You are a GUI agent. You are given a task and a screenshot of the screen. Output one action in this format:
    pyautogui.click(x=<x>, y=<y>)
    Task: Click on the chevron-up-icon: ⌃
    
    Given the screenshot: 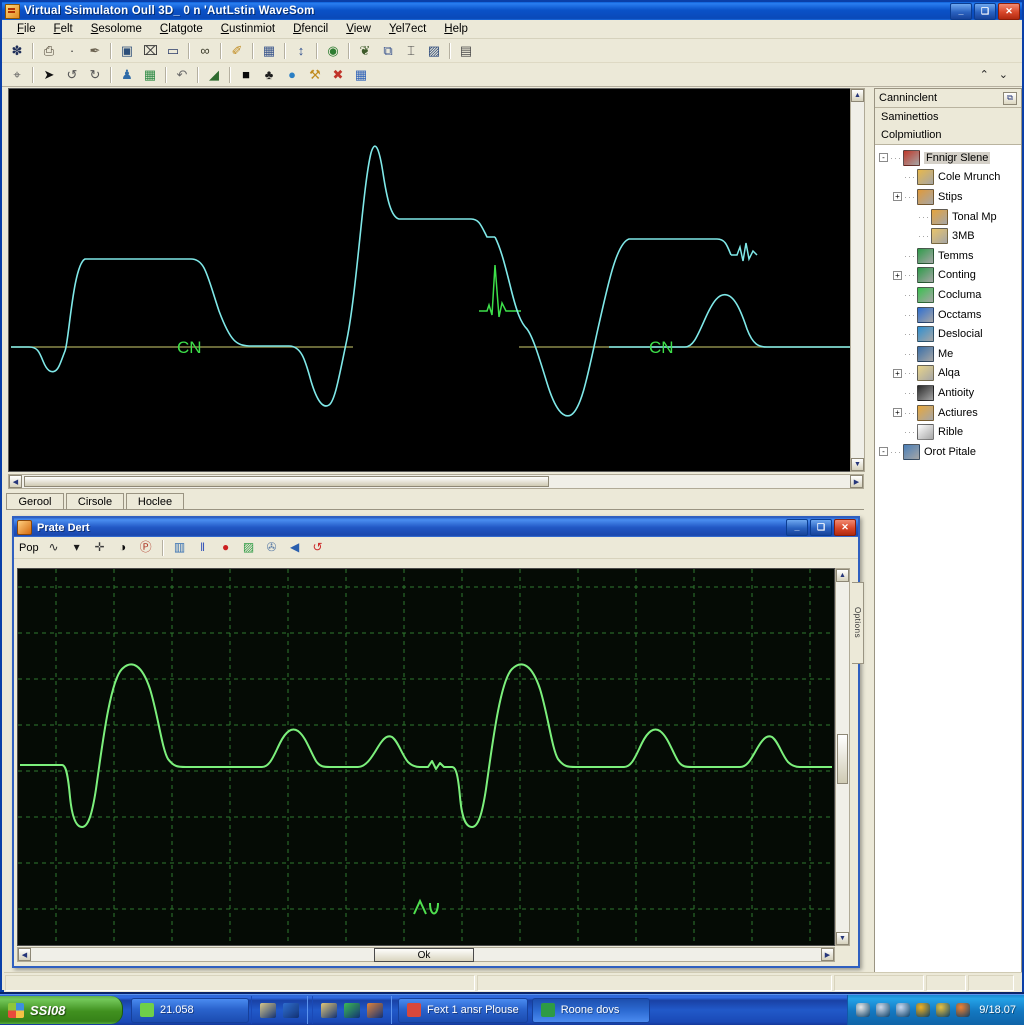 What is the action you would take?
    pyautogui.click(x=984, y=74)
    